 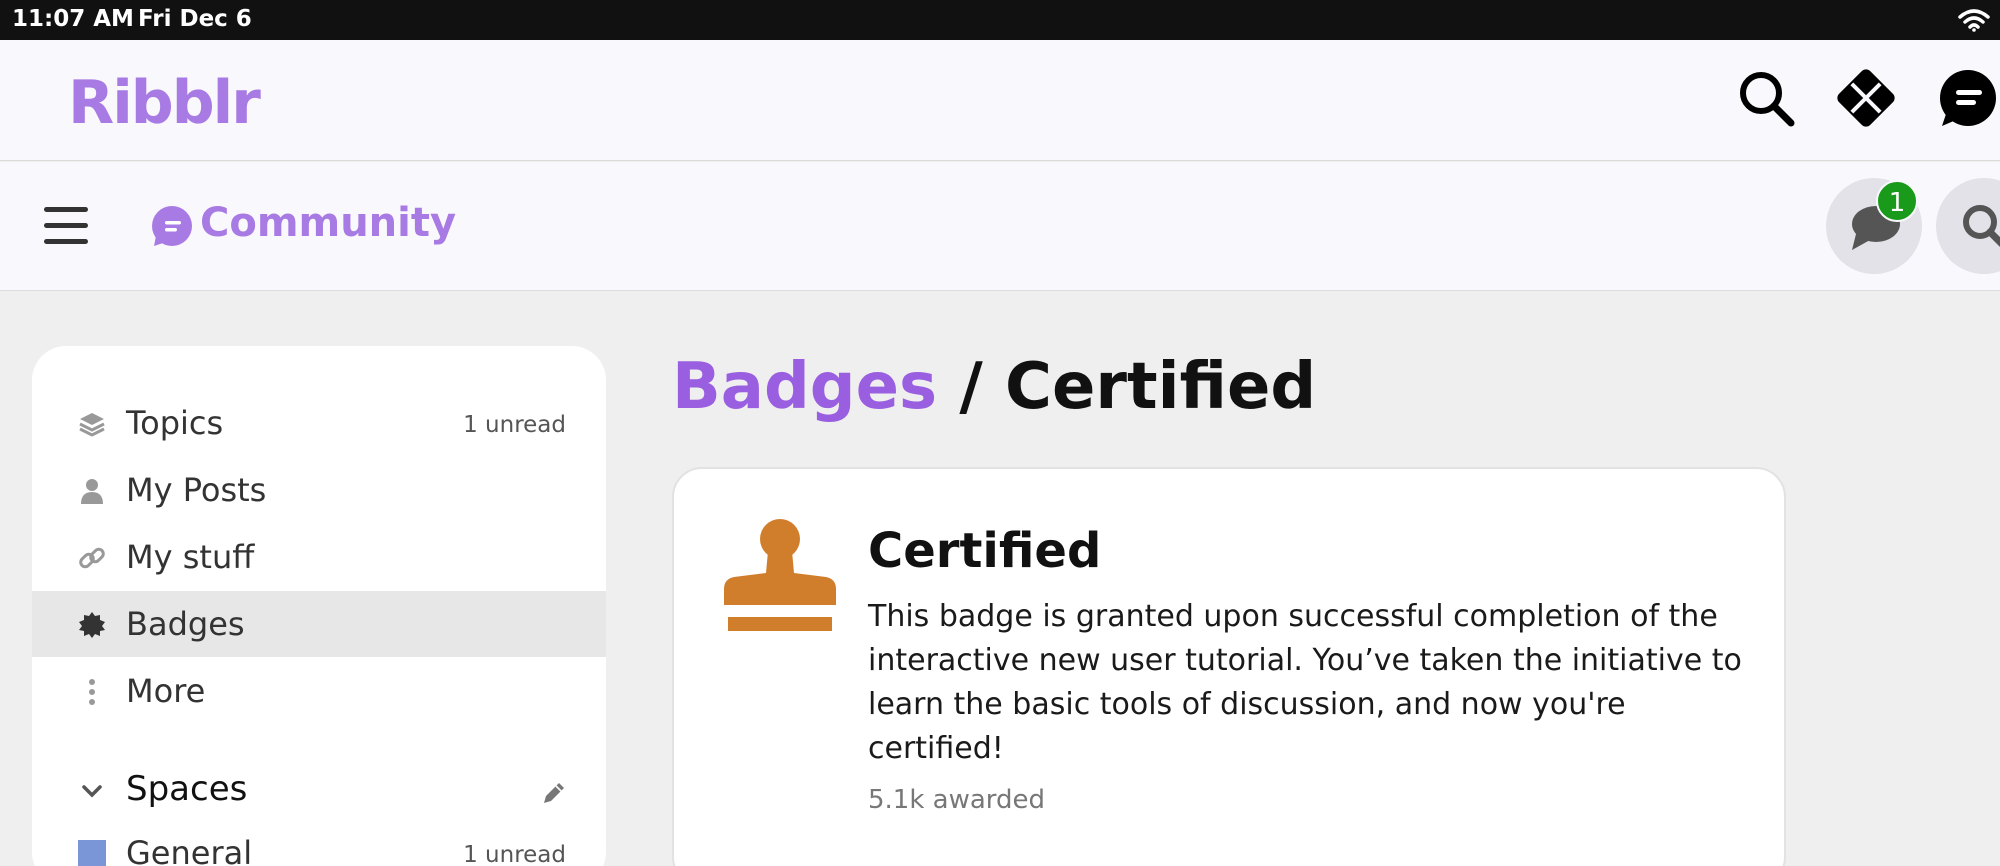 I want to click on sidebar-item-badges: Badges, so click(x=319, y=624).